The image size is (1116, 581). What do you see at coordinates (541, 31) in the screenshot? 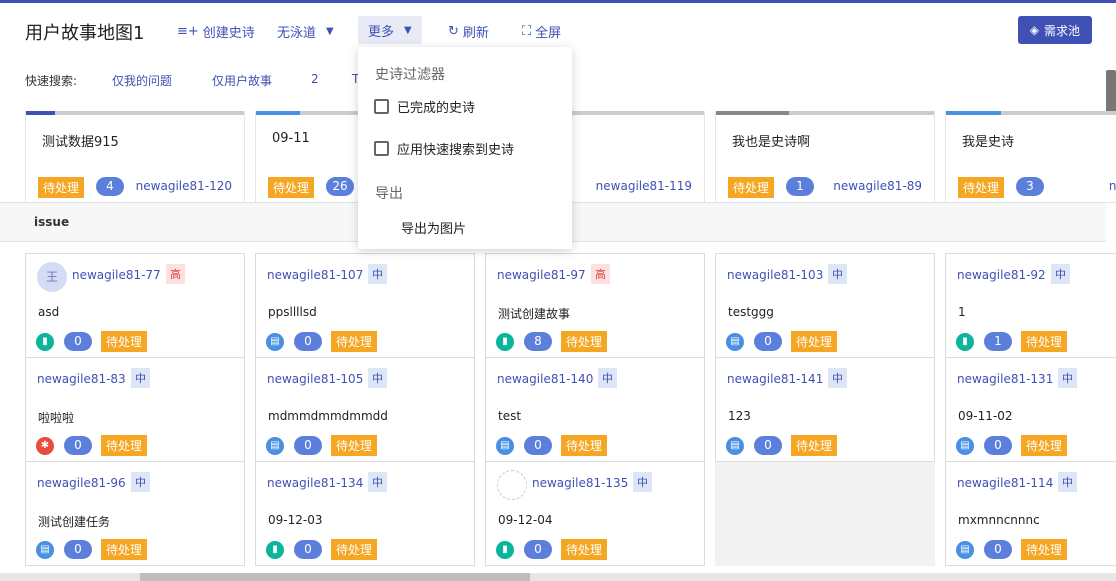
I see `fullscreen-button: ⛶ 全屏` at bounding box center [541, 31].